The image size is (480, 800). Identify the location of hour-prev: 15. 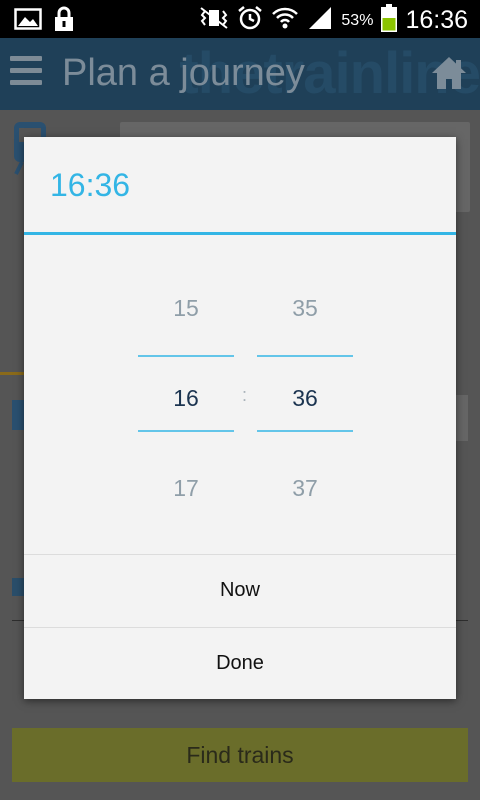
(186, 308).